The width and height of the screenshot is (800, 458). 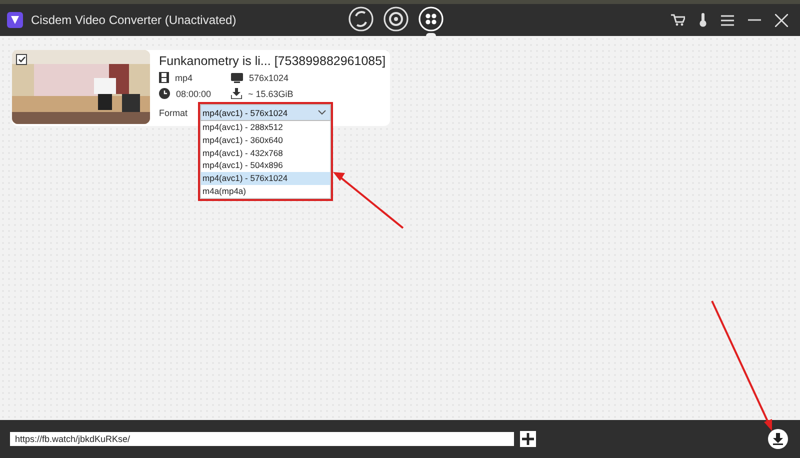 What do you see at coordinates (265, 178) in the screenshot?
I see `format-option: mp4(avc1) - 576x1024` at bounding box center [265, 178].